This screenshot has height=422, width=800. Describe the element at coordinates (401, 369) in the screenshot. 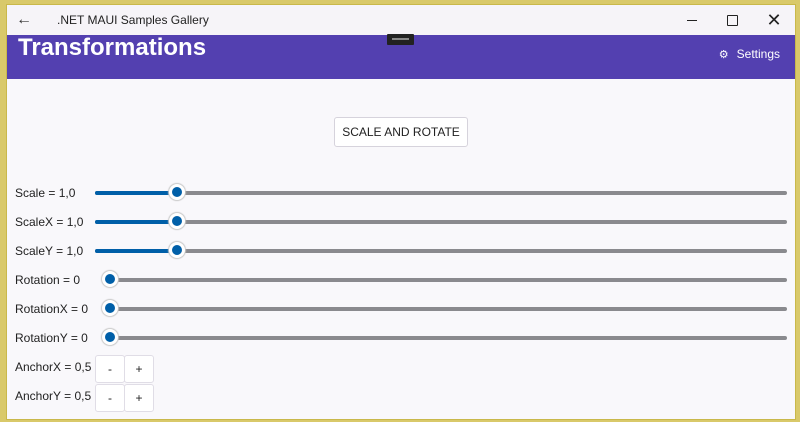

I see `anchor-x-stepper-row: AnchorX = 0,5 - +` at that location.